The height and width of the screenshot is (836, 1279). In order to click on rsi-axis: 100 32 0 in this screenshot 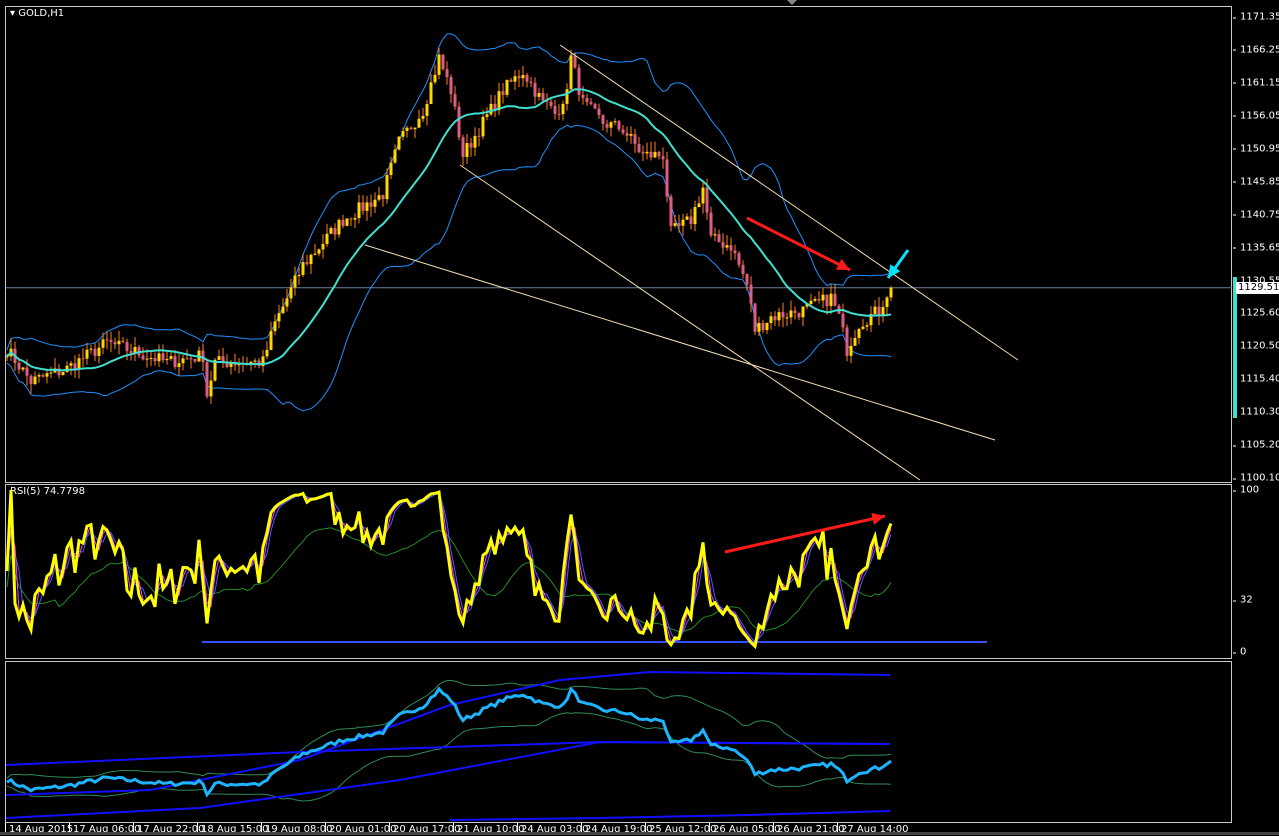, I will do `click(1255, 571)`.